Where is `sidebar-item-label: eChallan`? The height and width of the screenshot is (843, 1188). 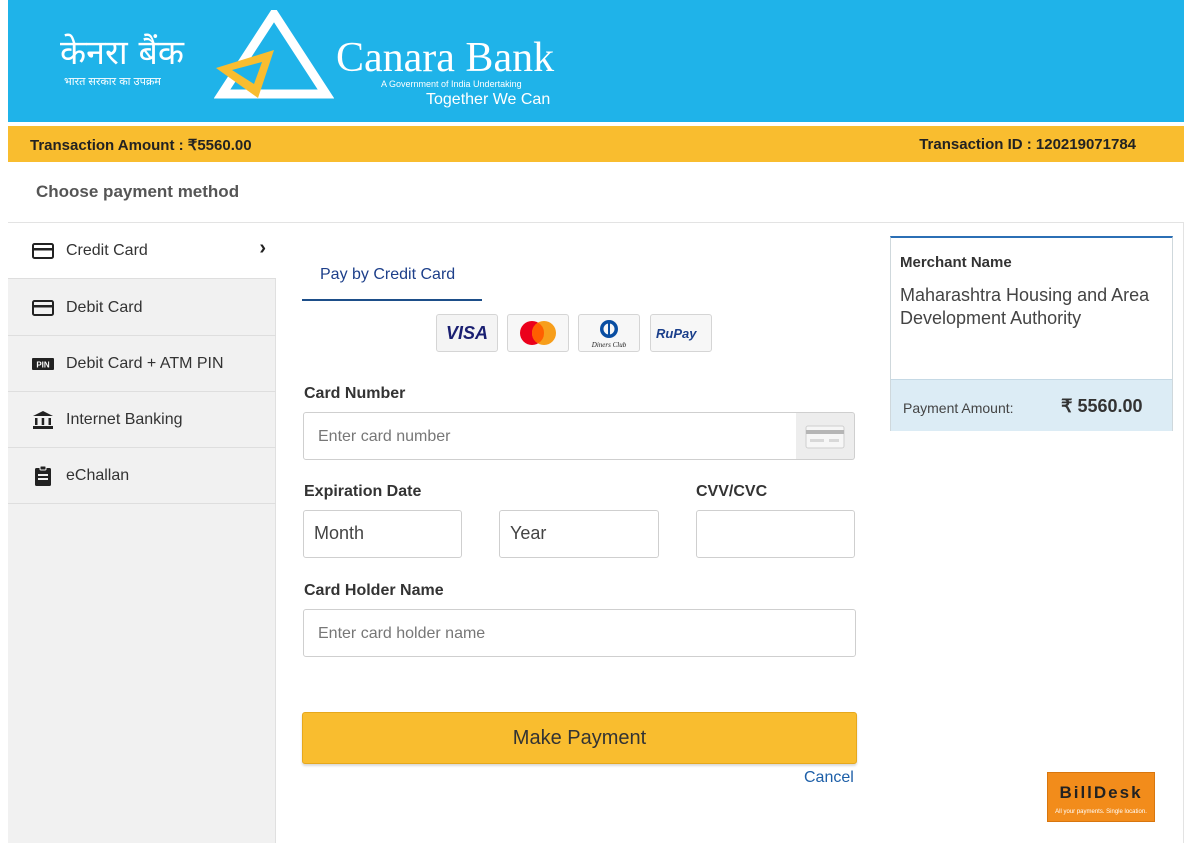
sidebar-item-label: eChallan is located at coordinates (98, 475).